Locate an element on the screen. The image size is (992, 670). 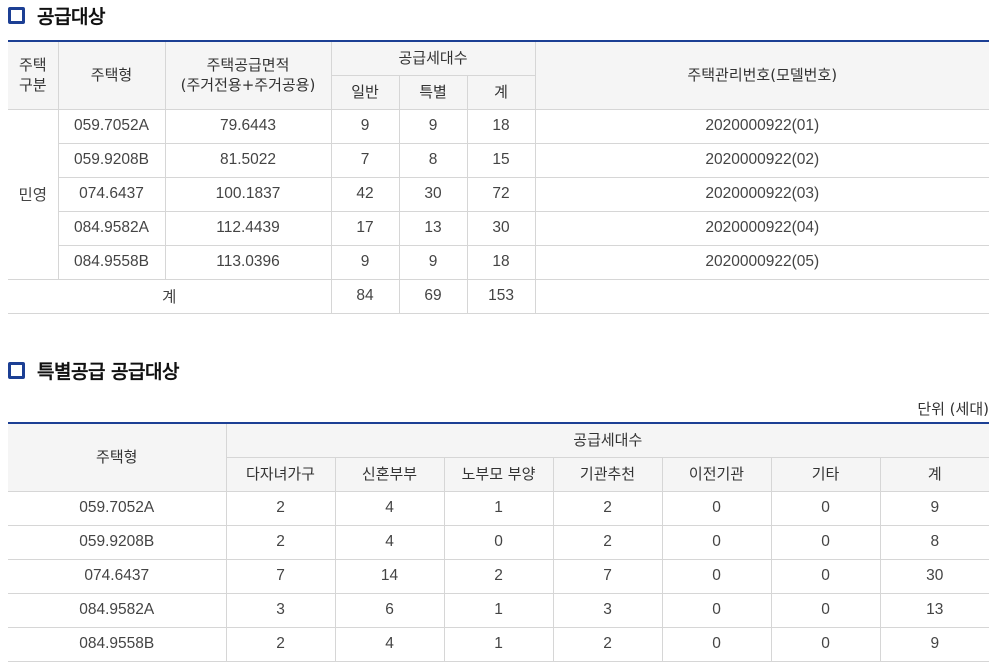
total-cell: 8 is located at coordinates (934, 542).